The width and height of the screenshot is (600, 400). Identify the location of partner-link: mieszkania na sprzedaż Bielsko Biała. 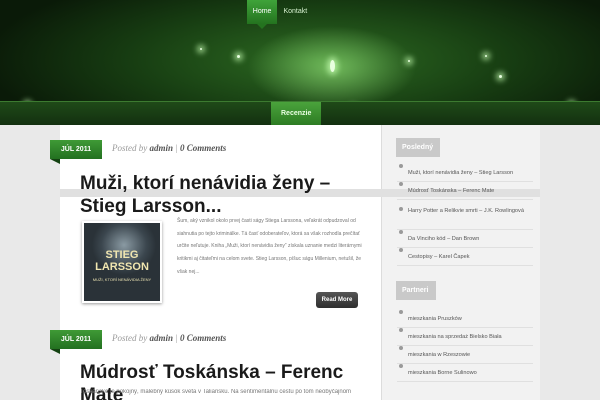
(465, 337).